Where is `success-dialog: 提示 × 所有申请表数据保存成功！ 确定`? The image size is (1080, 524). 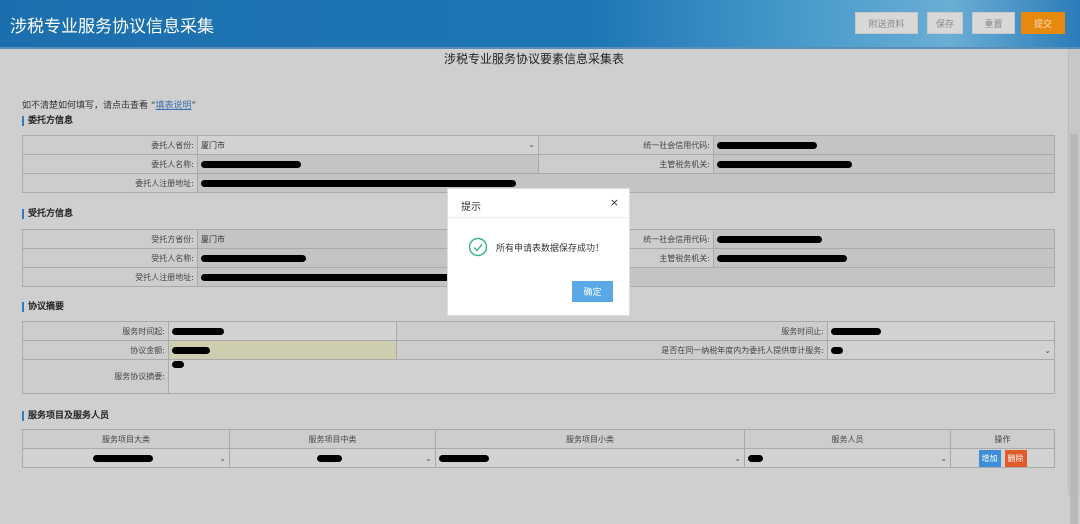 success-dialog: 提示 × 所有申请表数据保存成功！ 确定 is located at coordinates (538, 252).